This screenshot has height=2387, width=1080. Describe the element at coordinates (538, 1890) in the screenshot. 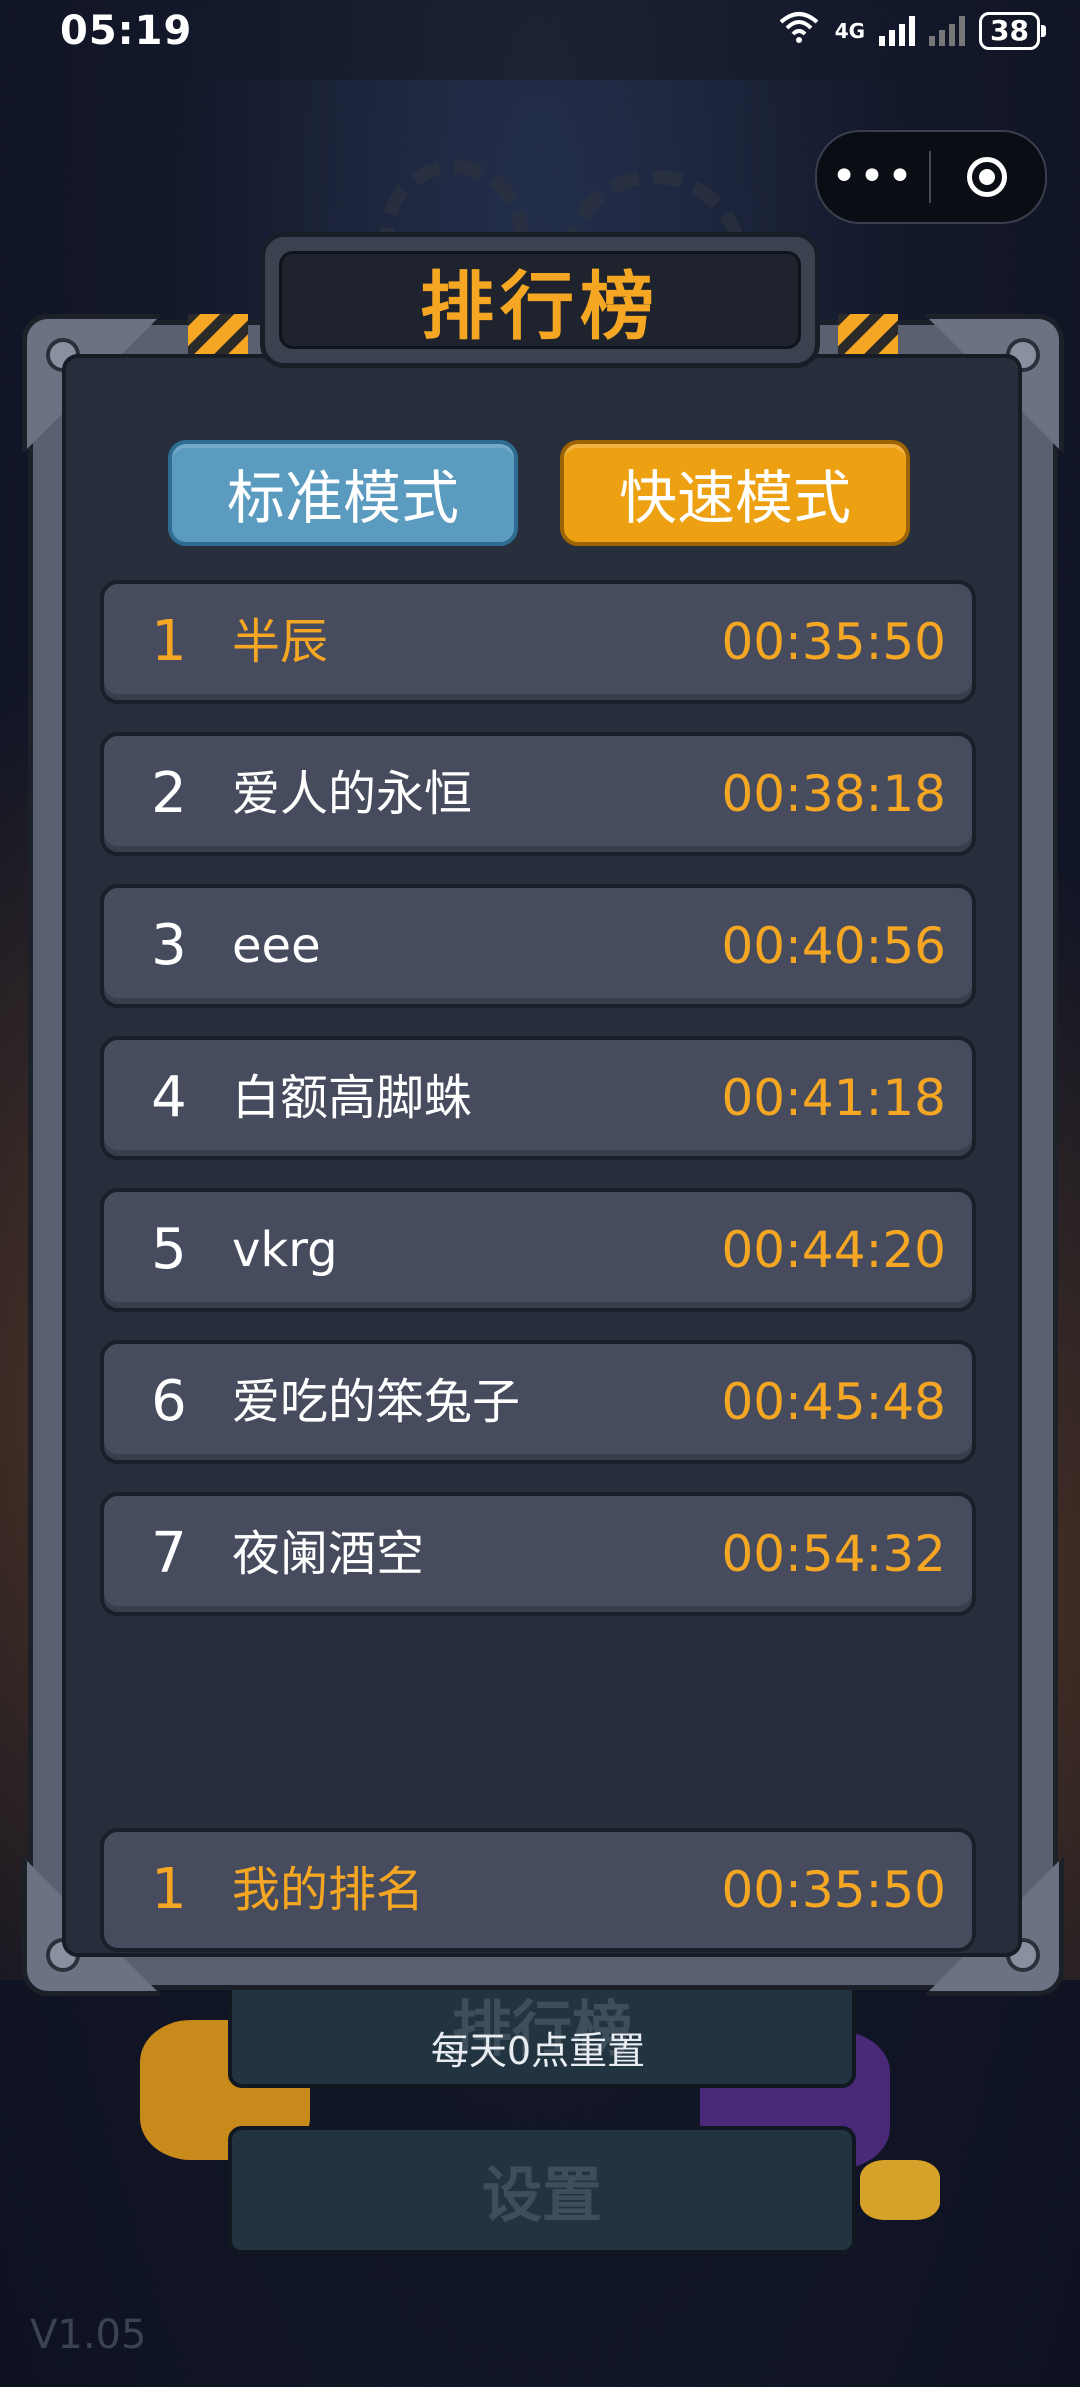

I see `my-rank-row: 1 我的排名 00:35:50` at that location.